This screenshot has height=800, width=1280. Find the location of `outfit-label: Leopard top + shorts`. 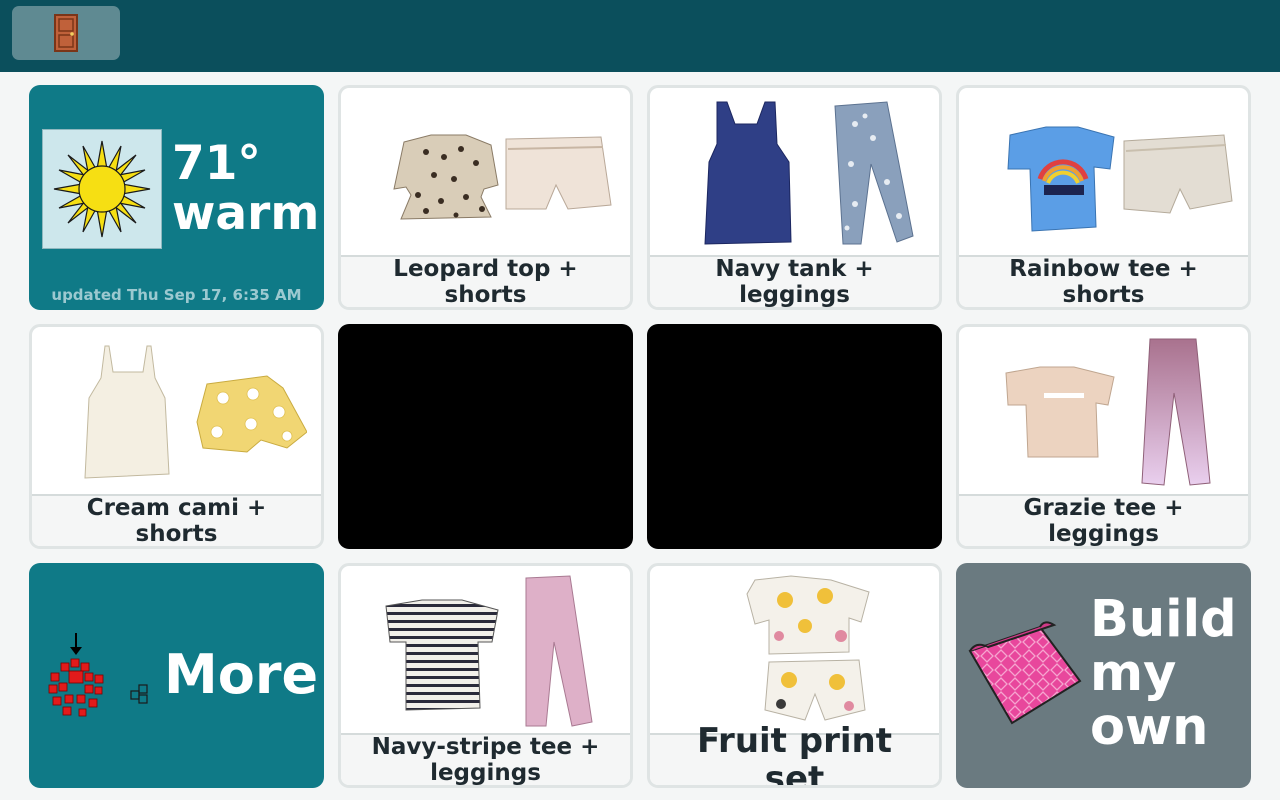

outfit-label: Leopard top + shorts is located at coordinates (485, 281).